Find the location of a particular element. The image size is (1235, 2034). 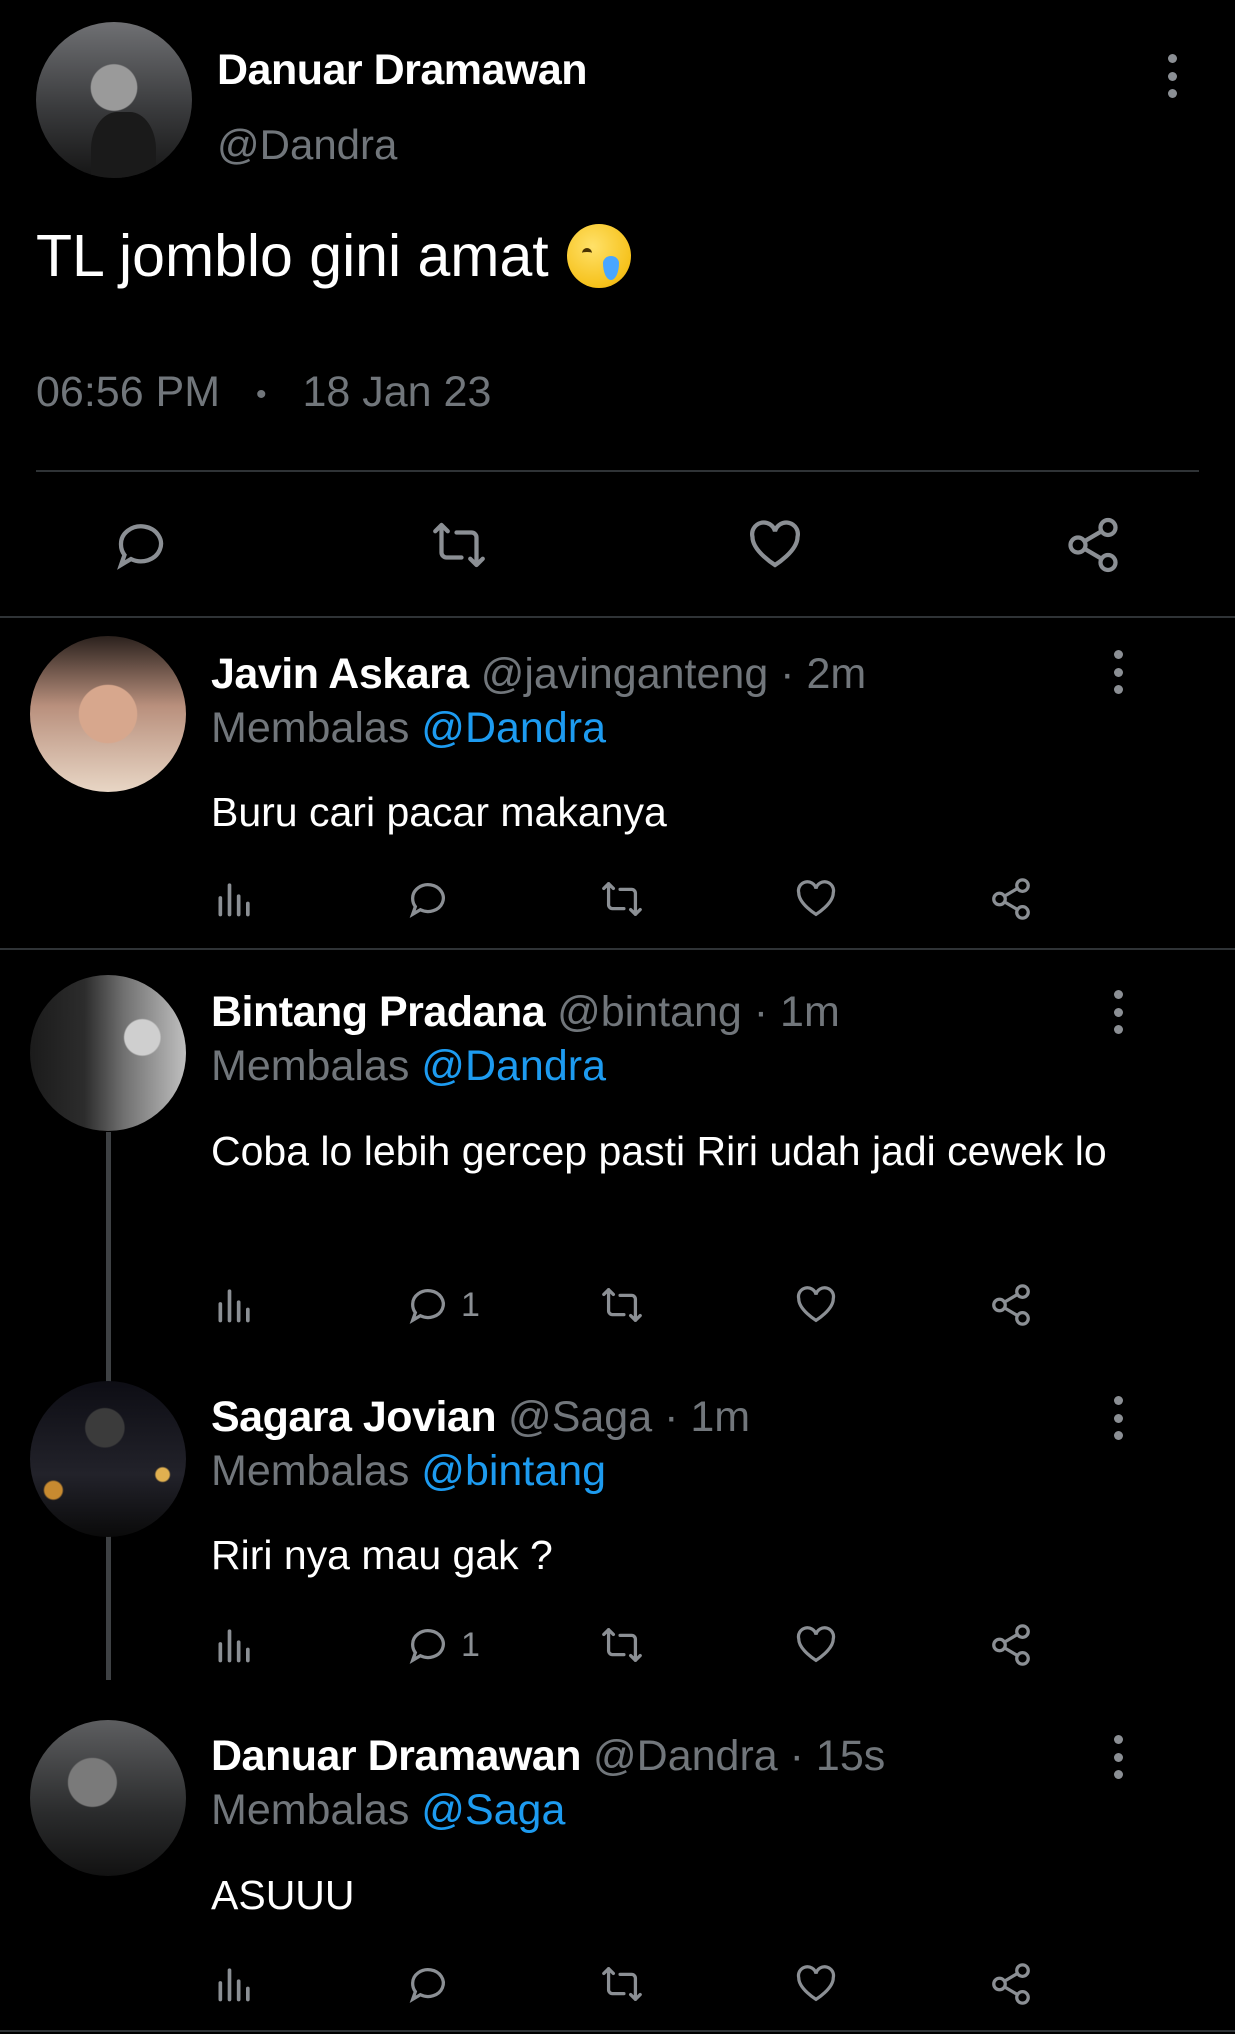

mention-link: @Saga is located at coordinates (493, 1810).